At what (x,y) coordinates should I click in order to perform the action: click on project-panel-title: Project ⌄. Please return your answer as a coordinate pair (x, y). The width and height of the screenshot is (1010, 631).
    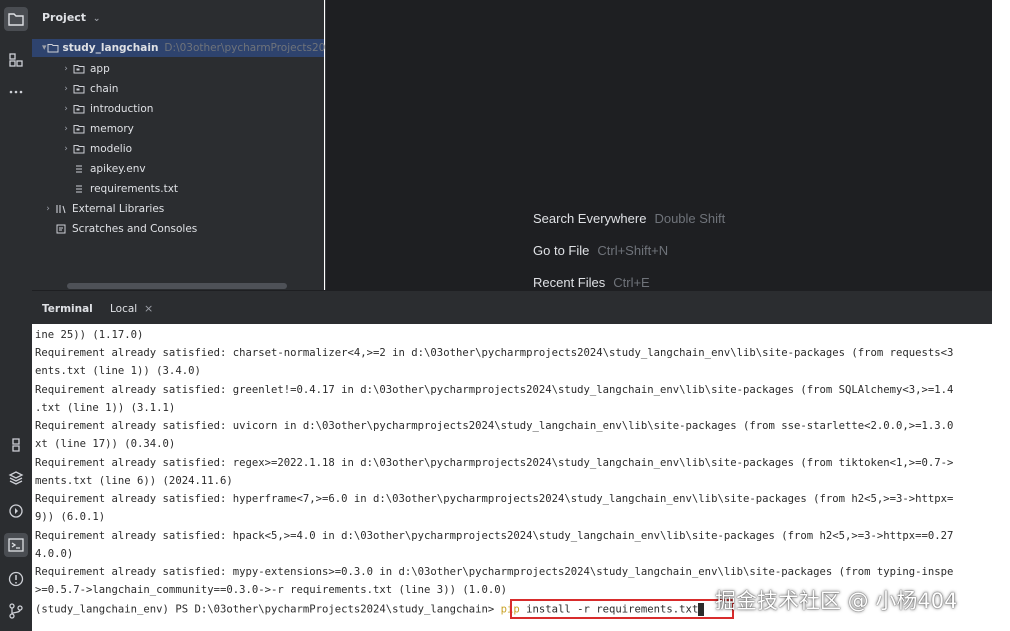
    Looking at the image, I should click on (71, 17).